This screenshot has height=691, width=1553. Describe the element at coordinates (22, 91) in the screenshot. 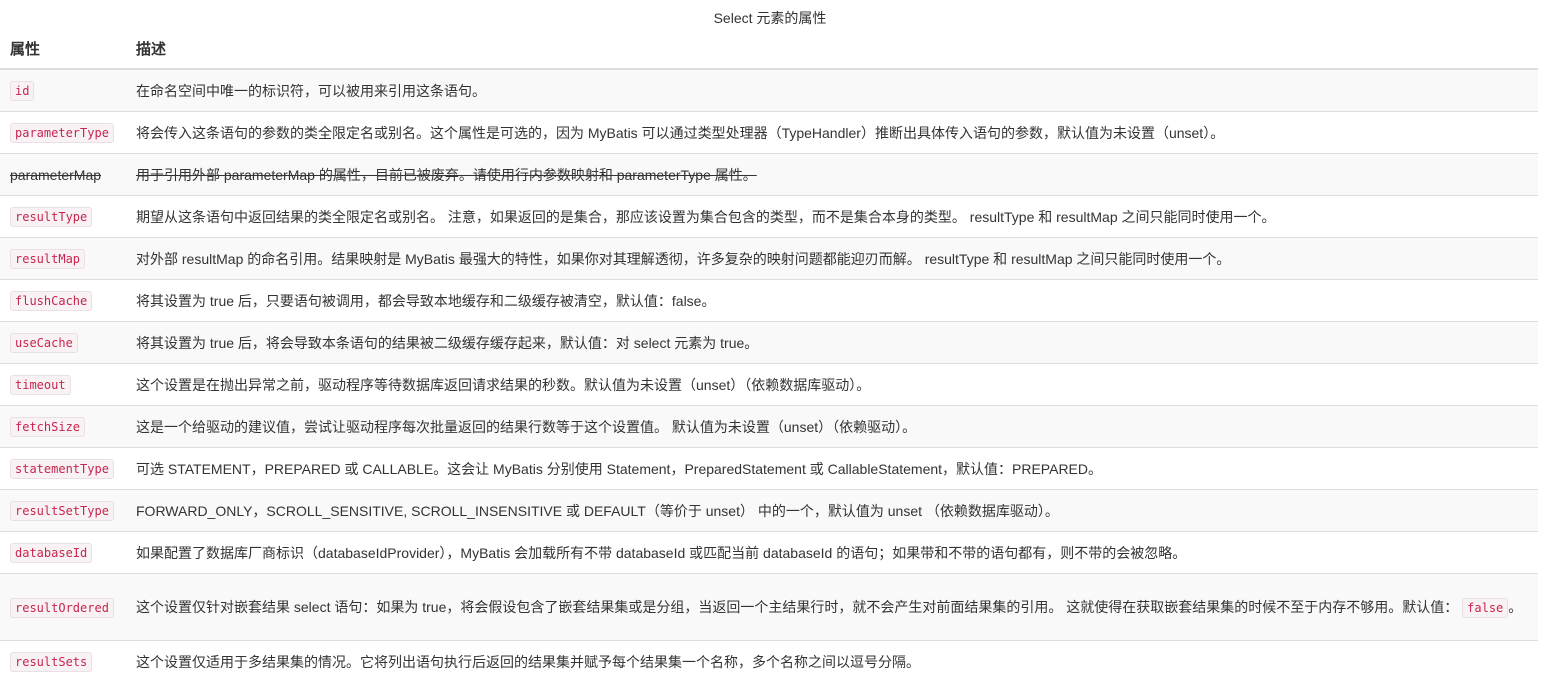

I see `attr-name-code: id` at that location.